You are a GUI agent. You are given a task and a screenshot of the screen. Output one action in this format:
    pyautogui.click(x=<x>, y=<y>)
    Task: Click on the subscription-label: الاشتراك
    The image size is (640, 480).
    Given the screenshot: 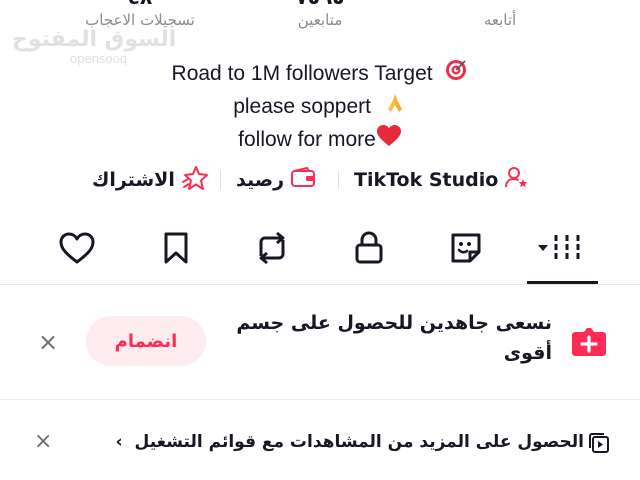 What is the action you would take?
    pyautogui.click(x=133, y=180)
    